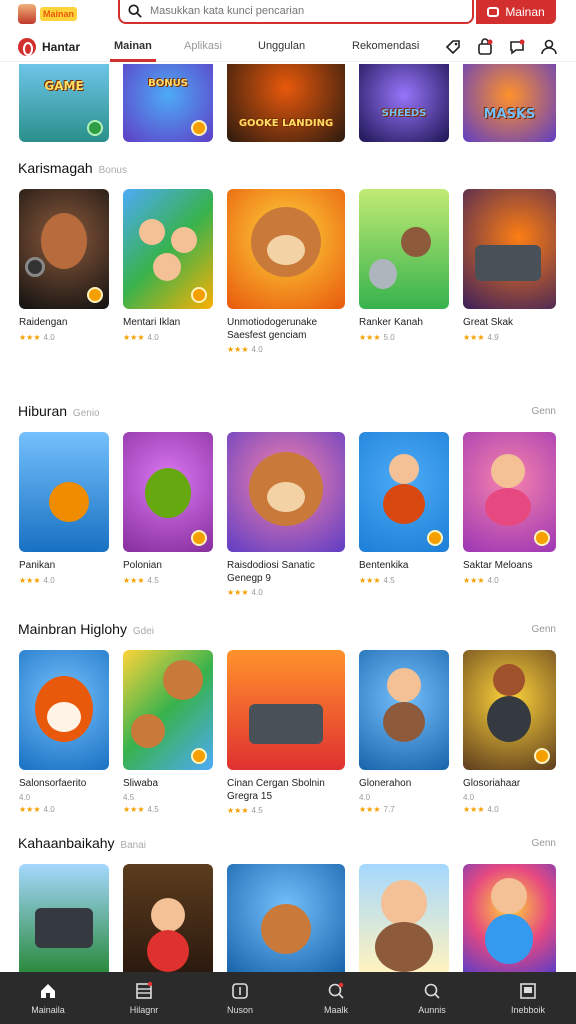 This screenshot has height=1024, width=576. I want to click on game-card: GOOKE LANDING, so click(286, 103).